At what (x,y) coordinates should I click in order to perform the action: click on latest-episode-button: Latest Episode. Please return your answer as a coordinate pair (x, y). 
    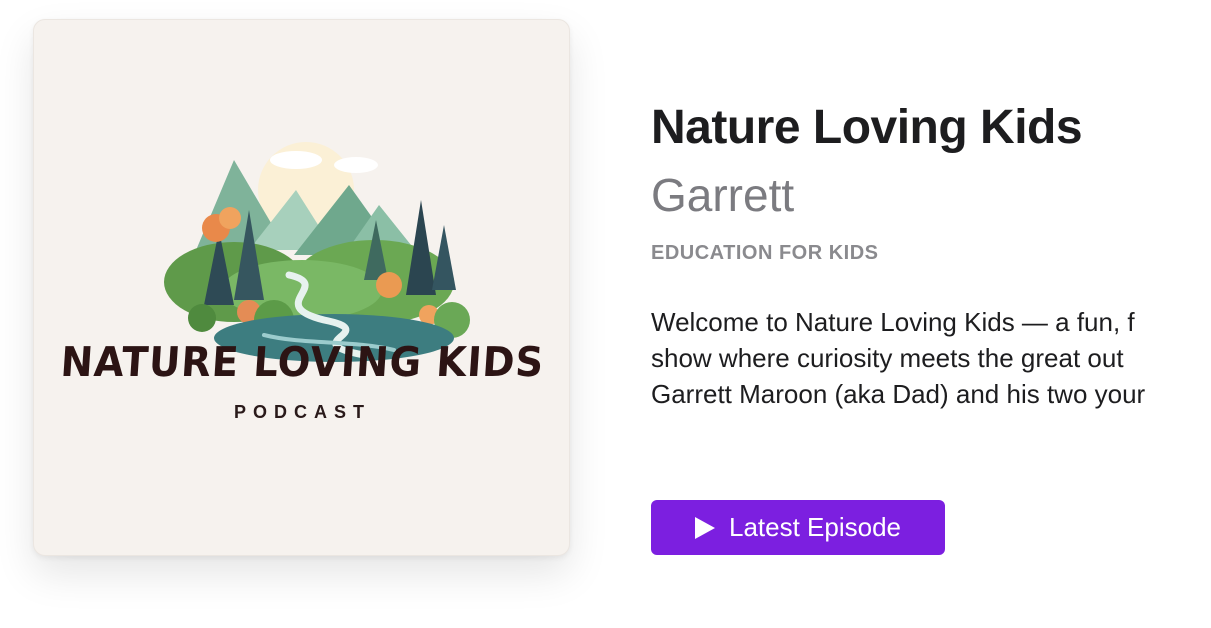
    Looking at the image, I should click on (798, 527).